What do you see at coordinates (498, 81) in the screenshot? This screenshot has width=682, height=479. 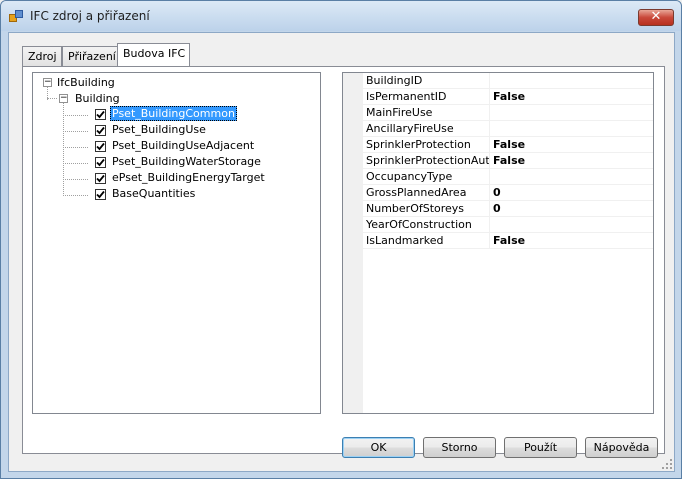 I see `property-row: BuildingID` at bounding box center [498, 81].